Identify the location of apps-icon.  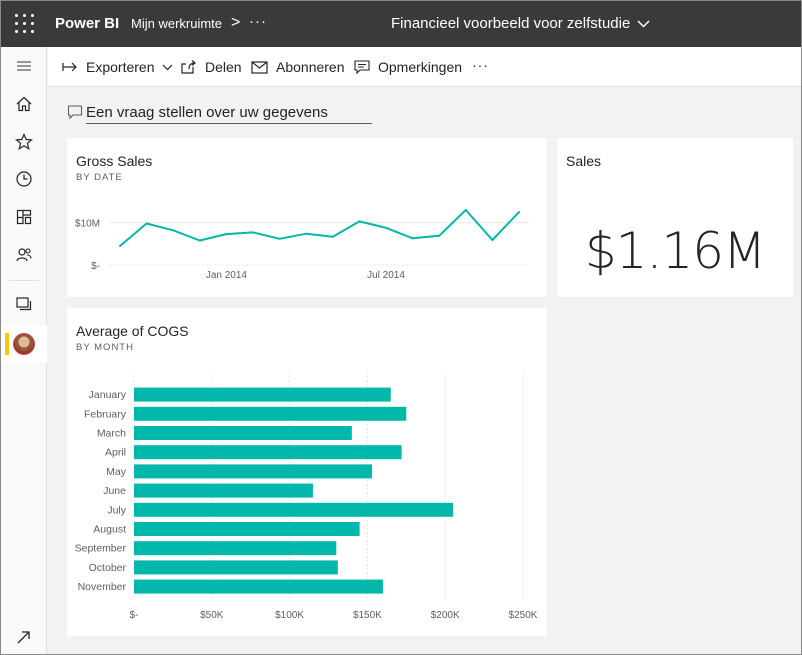
(24, 217).